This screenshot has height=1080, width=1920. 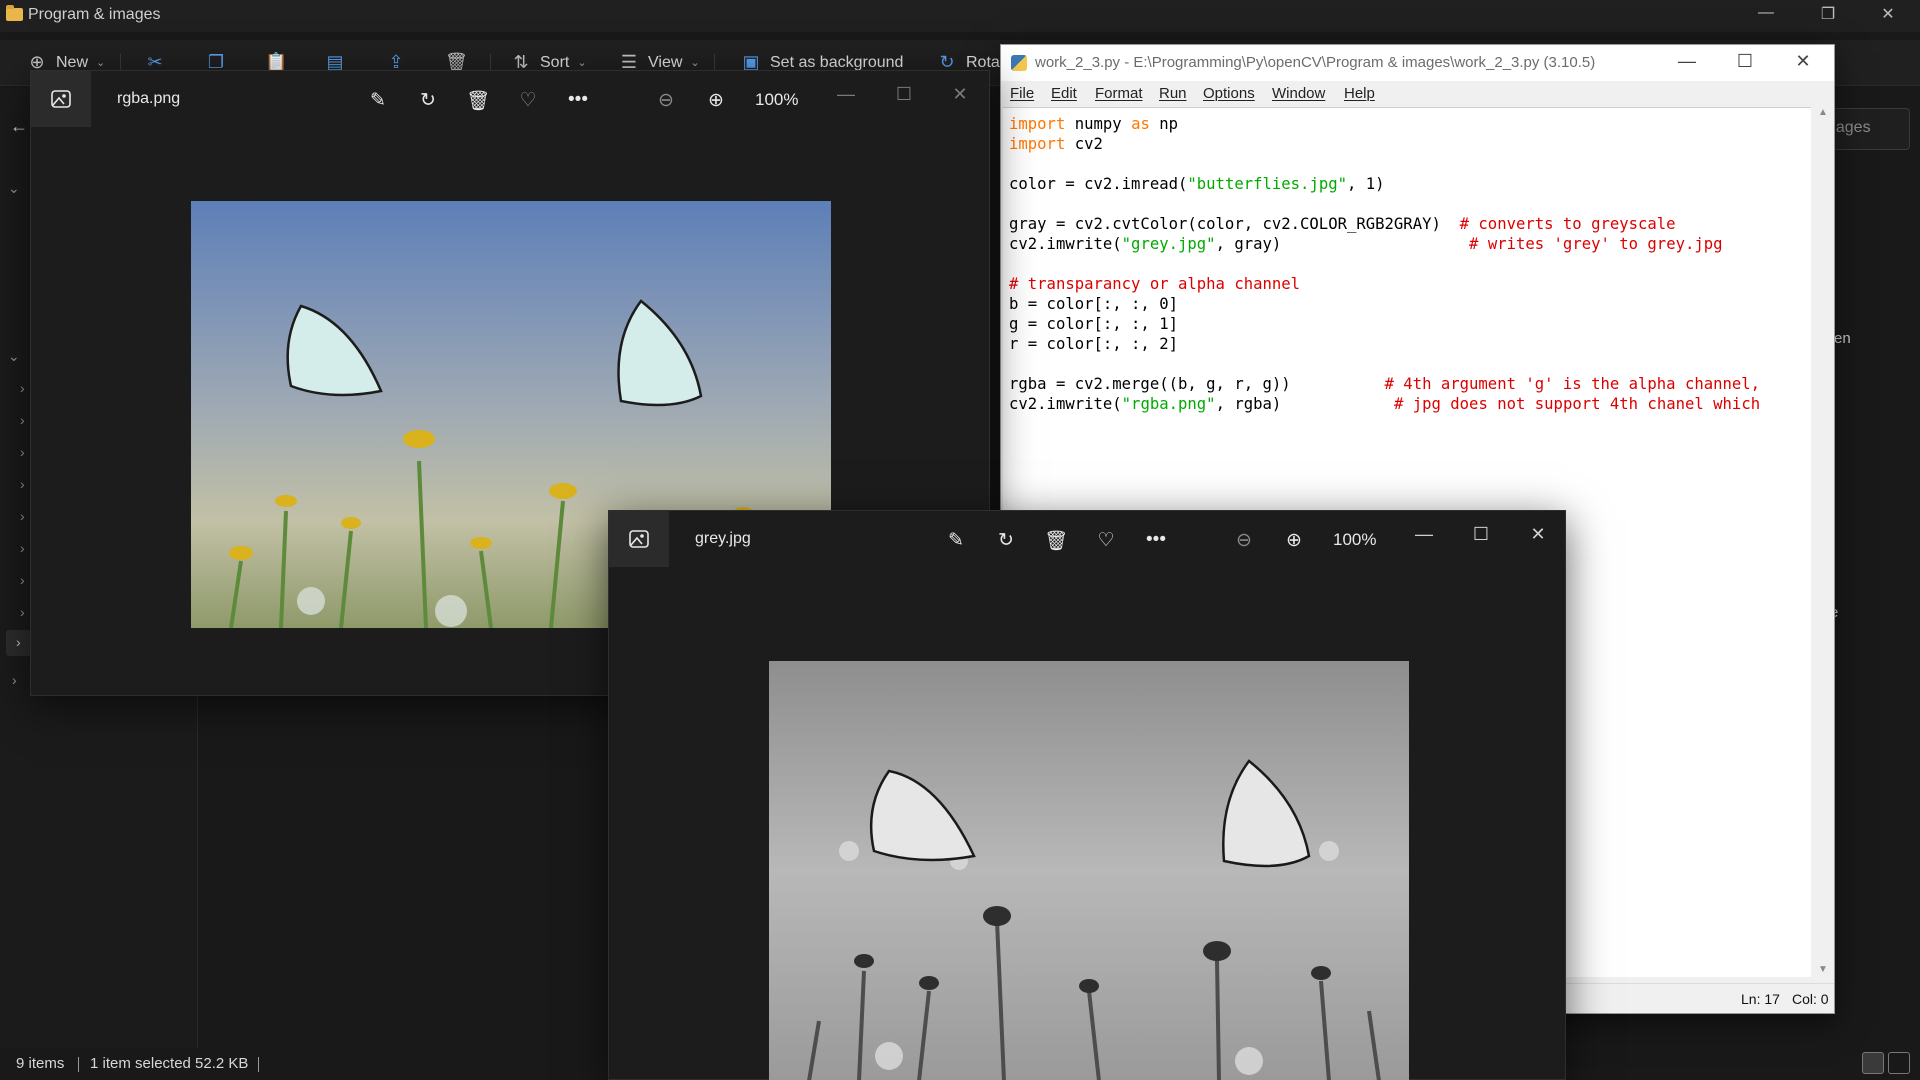 I want to click on details-view-button, so click(x=1873, y=1063).